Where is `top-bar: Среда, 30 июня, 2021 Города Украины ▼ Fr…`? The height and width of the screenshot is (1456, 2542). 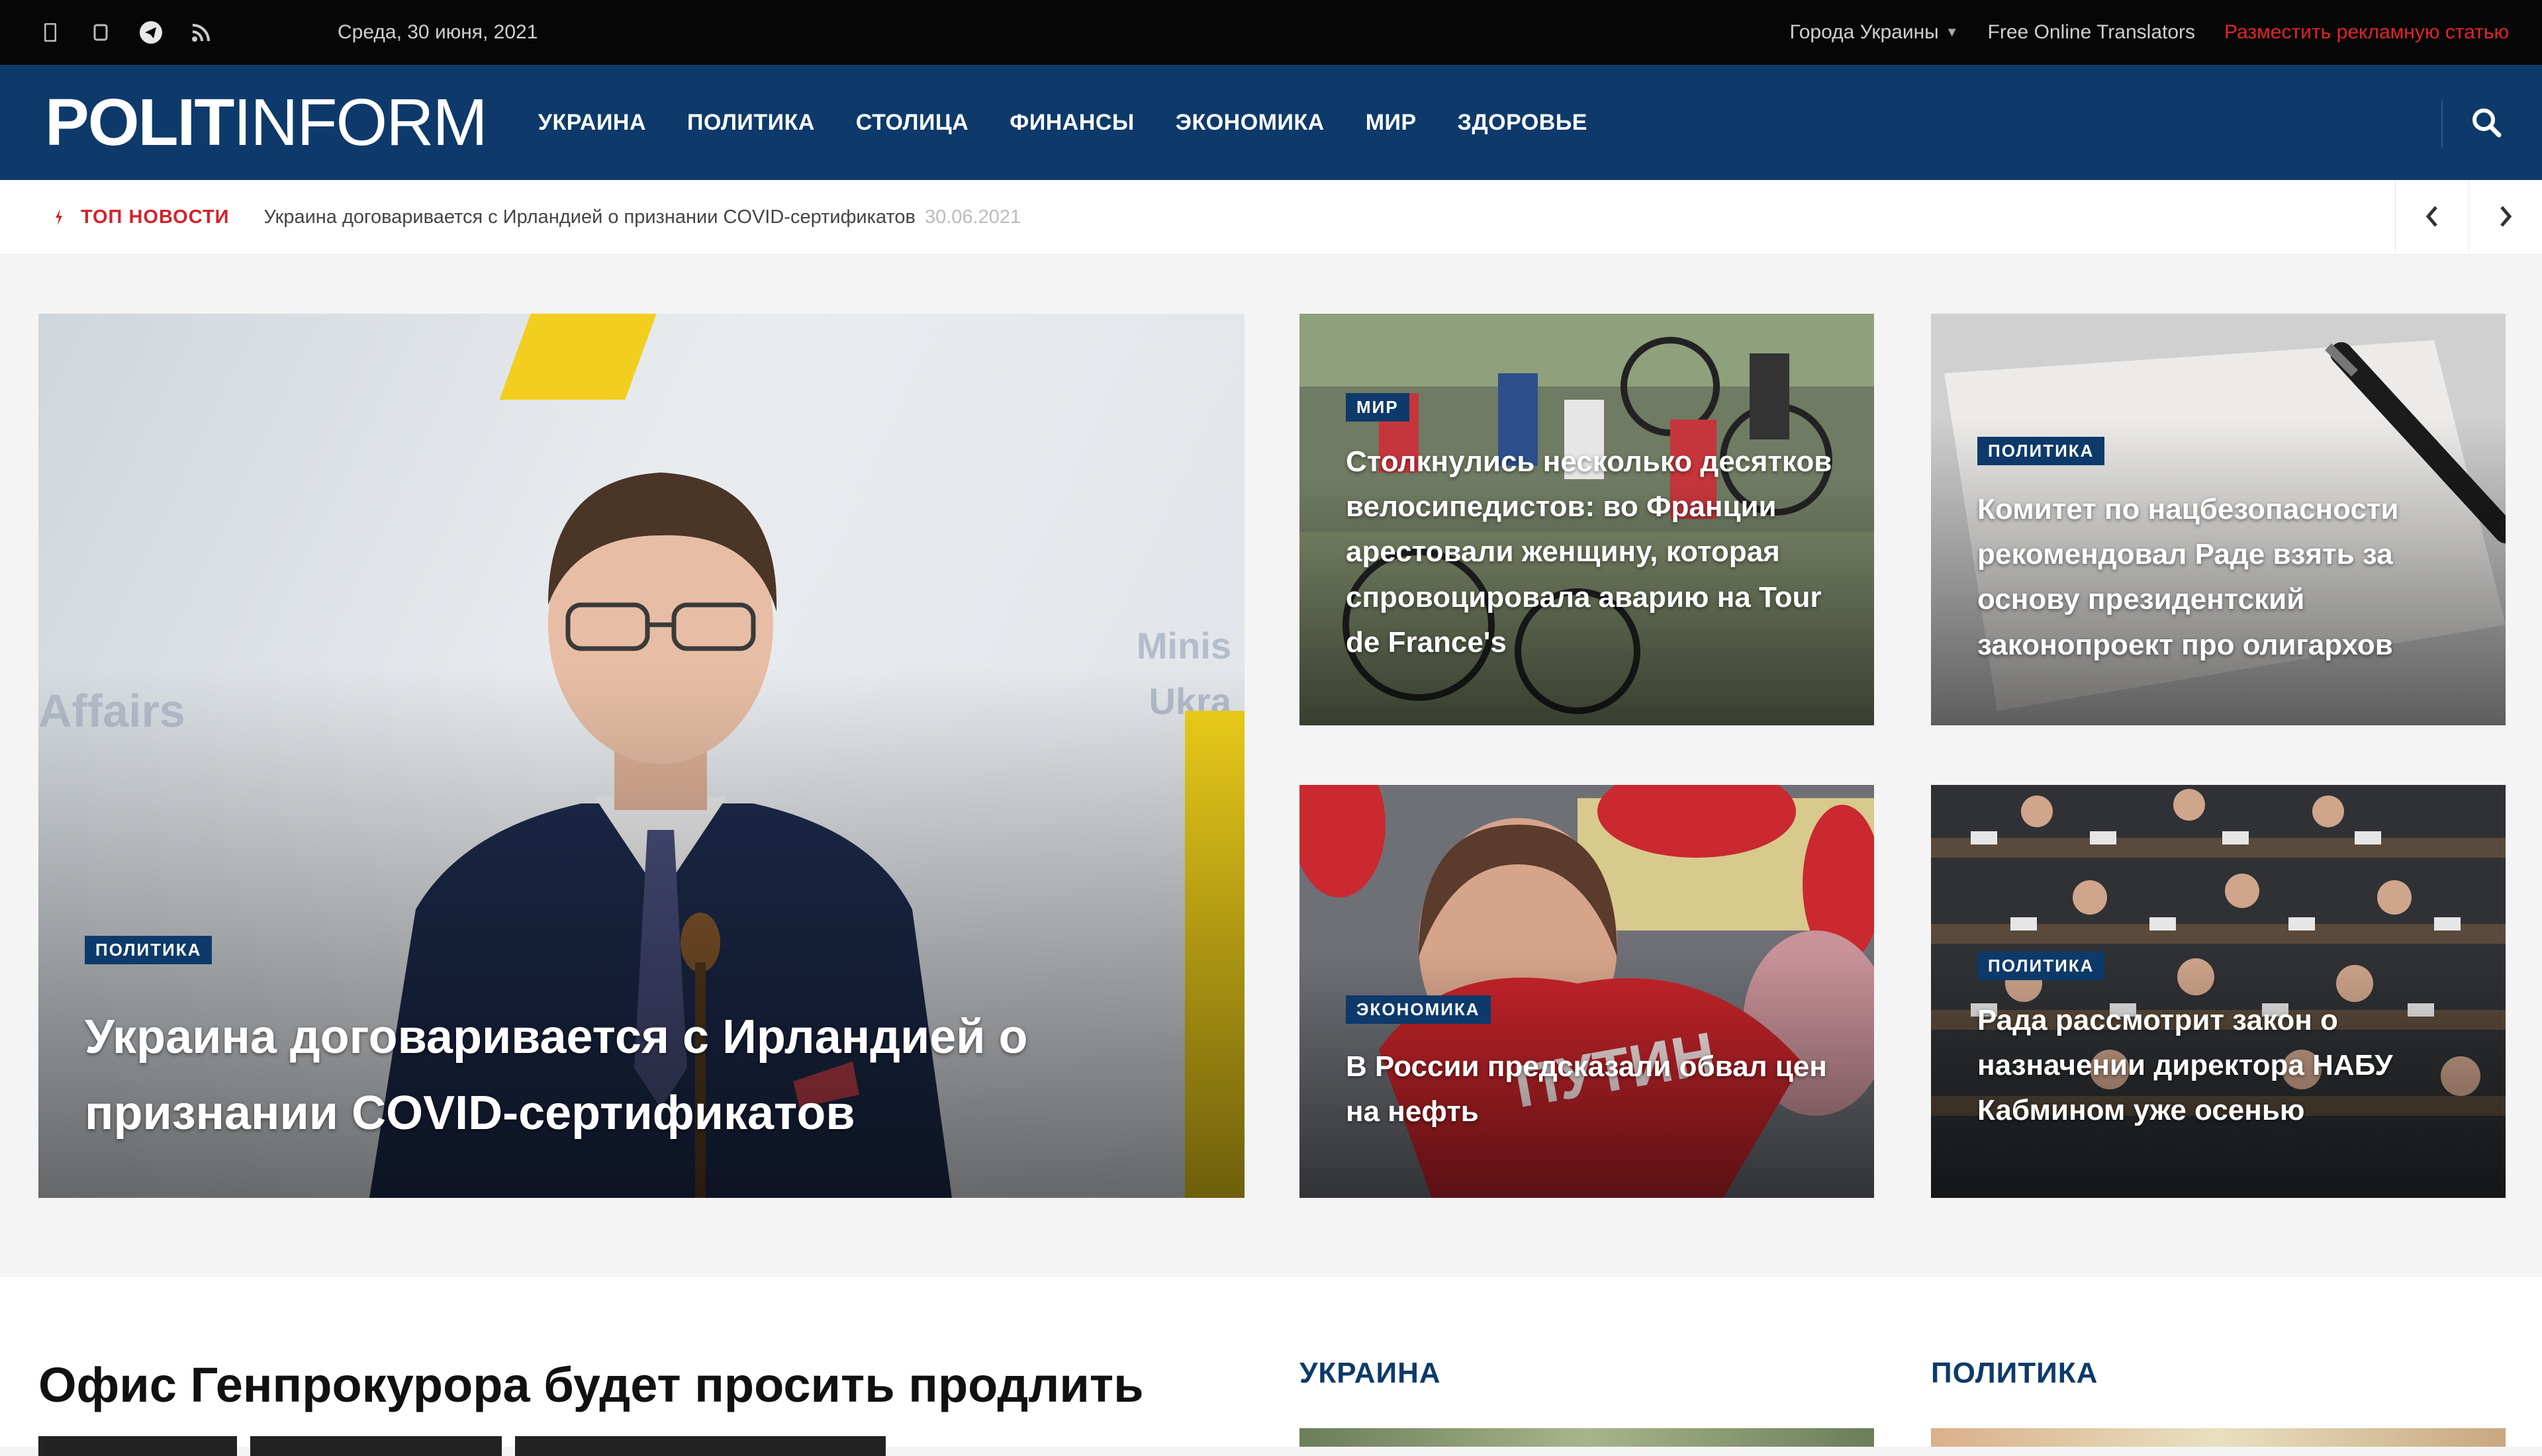
top-bar: Среда, 30 июня, 2021 Города Украины ▼ Fr… is located at coordinates (1271, 32).